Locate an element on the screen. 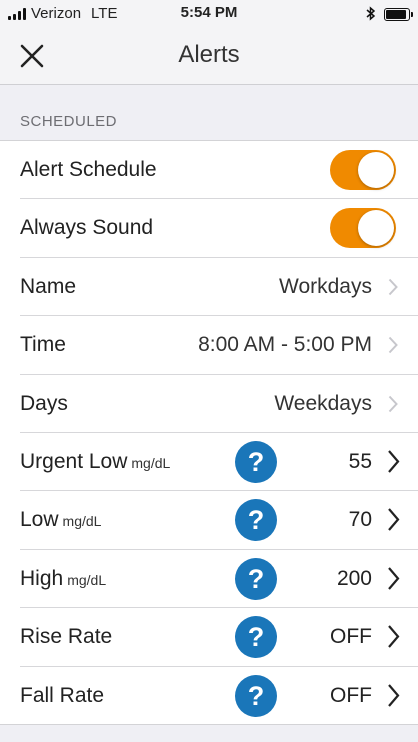  row-label: Low mg/dL is located at coordinates (60, 520).